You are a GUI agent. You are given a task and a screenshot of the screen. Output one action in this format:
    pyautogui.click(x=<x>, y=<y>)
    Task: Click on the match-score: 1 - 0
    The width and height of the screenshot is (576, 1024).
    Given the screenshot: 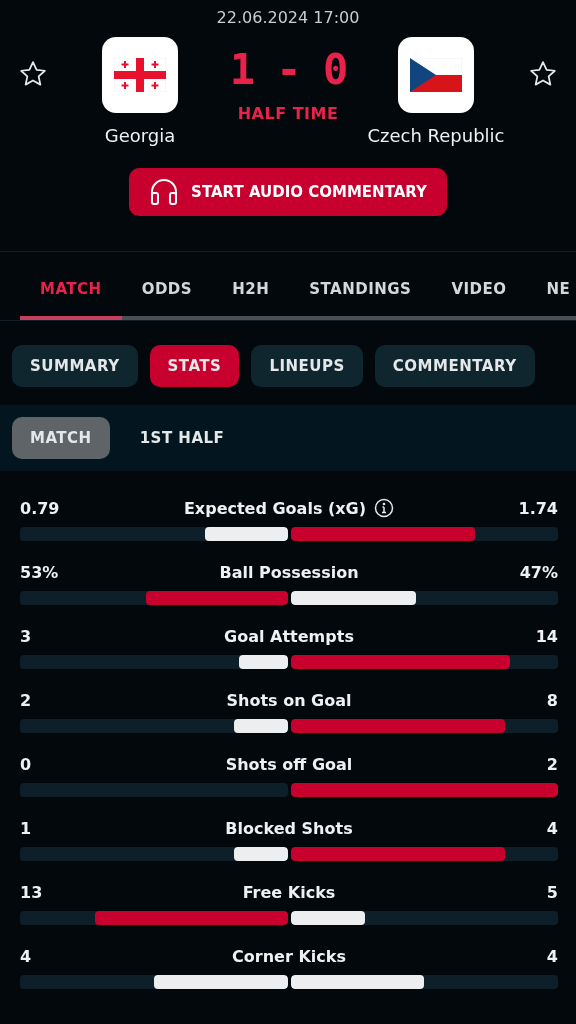 What is the action you would take?
    pyautogui.click(x=288, y=69)
    